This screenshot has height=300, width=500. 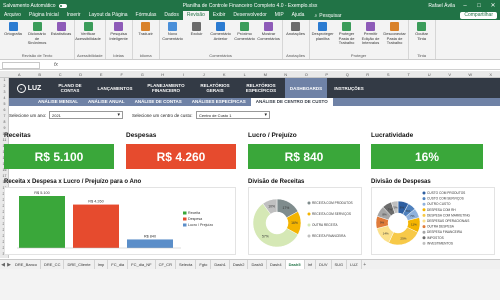 What do you see at coordinates (409, 74) in the screenshot?
I see `column-header-t: T` at bounding box center [409, 74].